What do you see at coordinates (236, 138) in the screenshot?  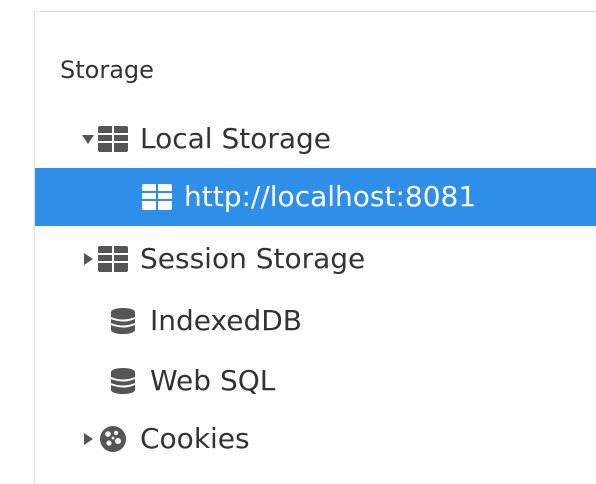 I see `tree-item-label: Local Storage` at bounding box center [236, 138].